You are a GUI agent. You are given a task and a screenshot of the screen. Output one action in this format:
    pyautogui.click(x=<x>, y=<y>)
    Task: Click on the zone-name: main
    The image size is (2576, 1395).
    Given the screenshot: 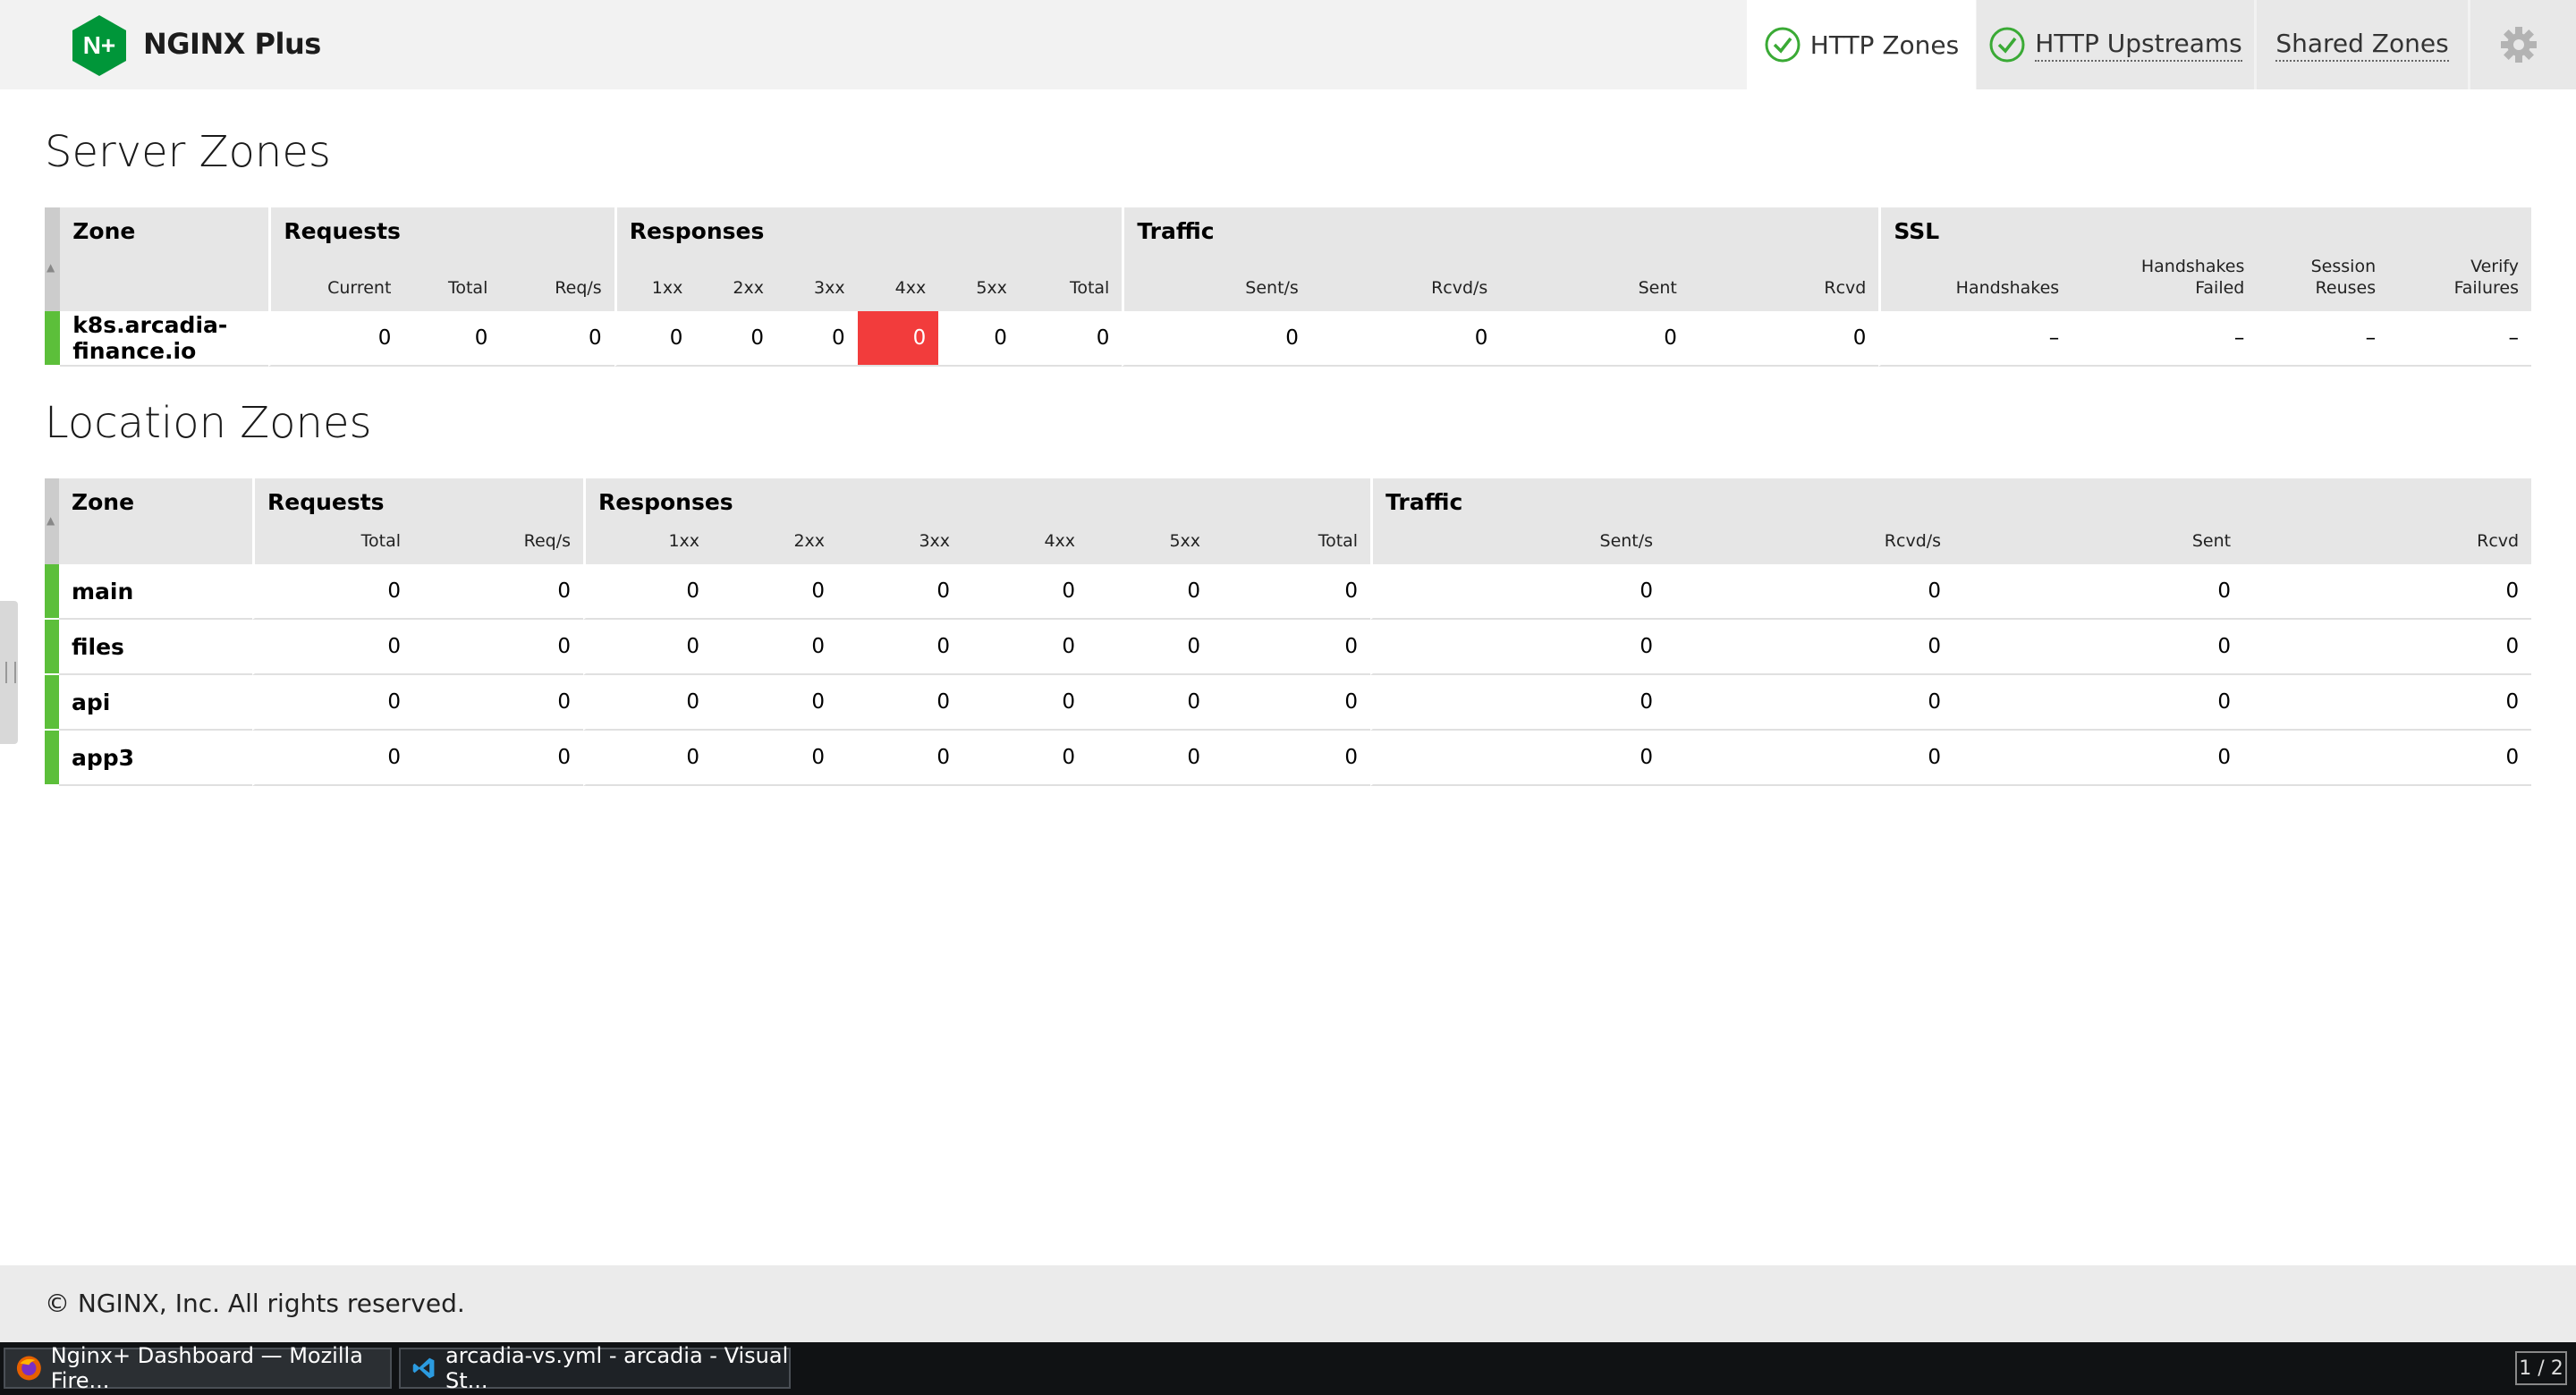 What is the action you would take?
    pyautogui.click(x=155, y=592)
    